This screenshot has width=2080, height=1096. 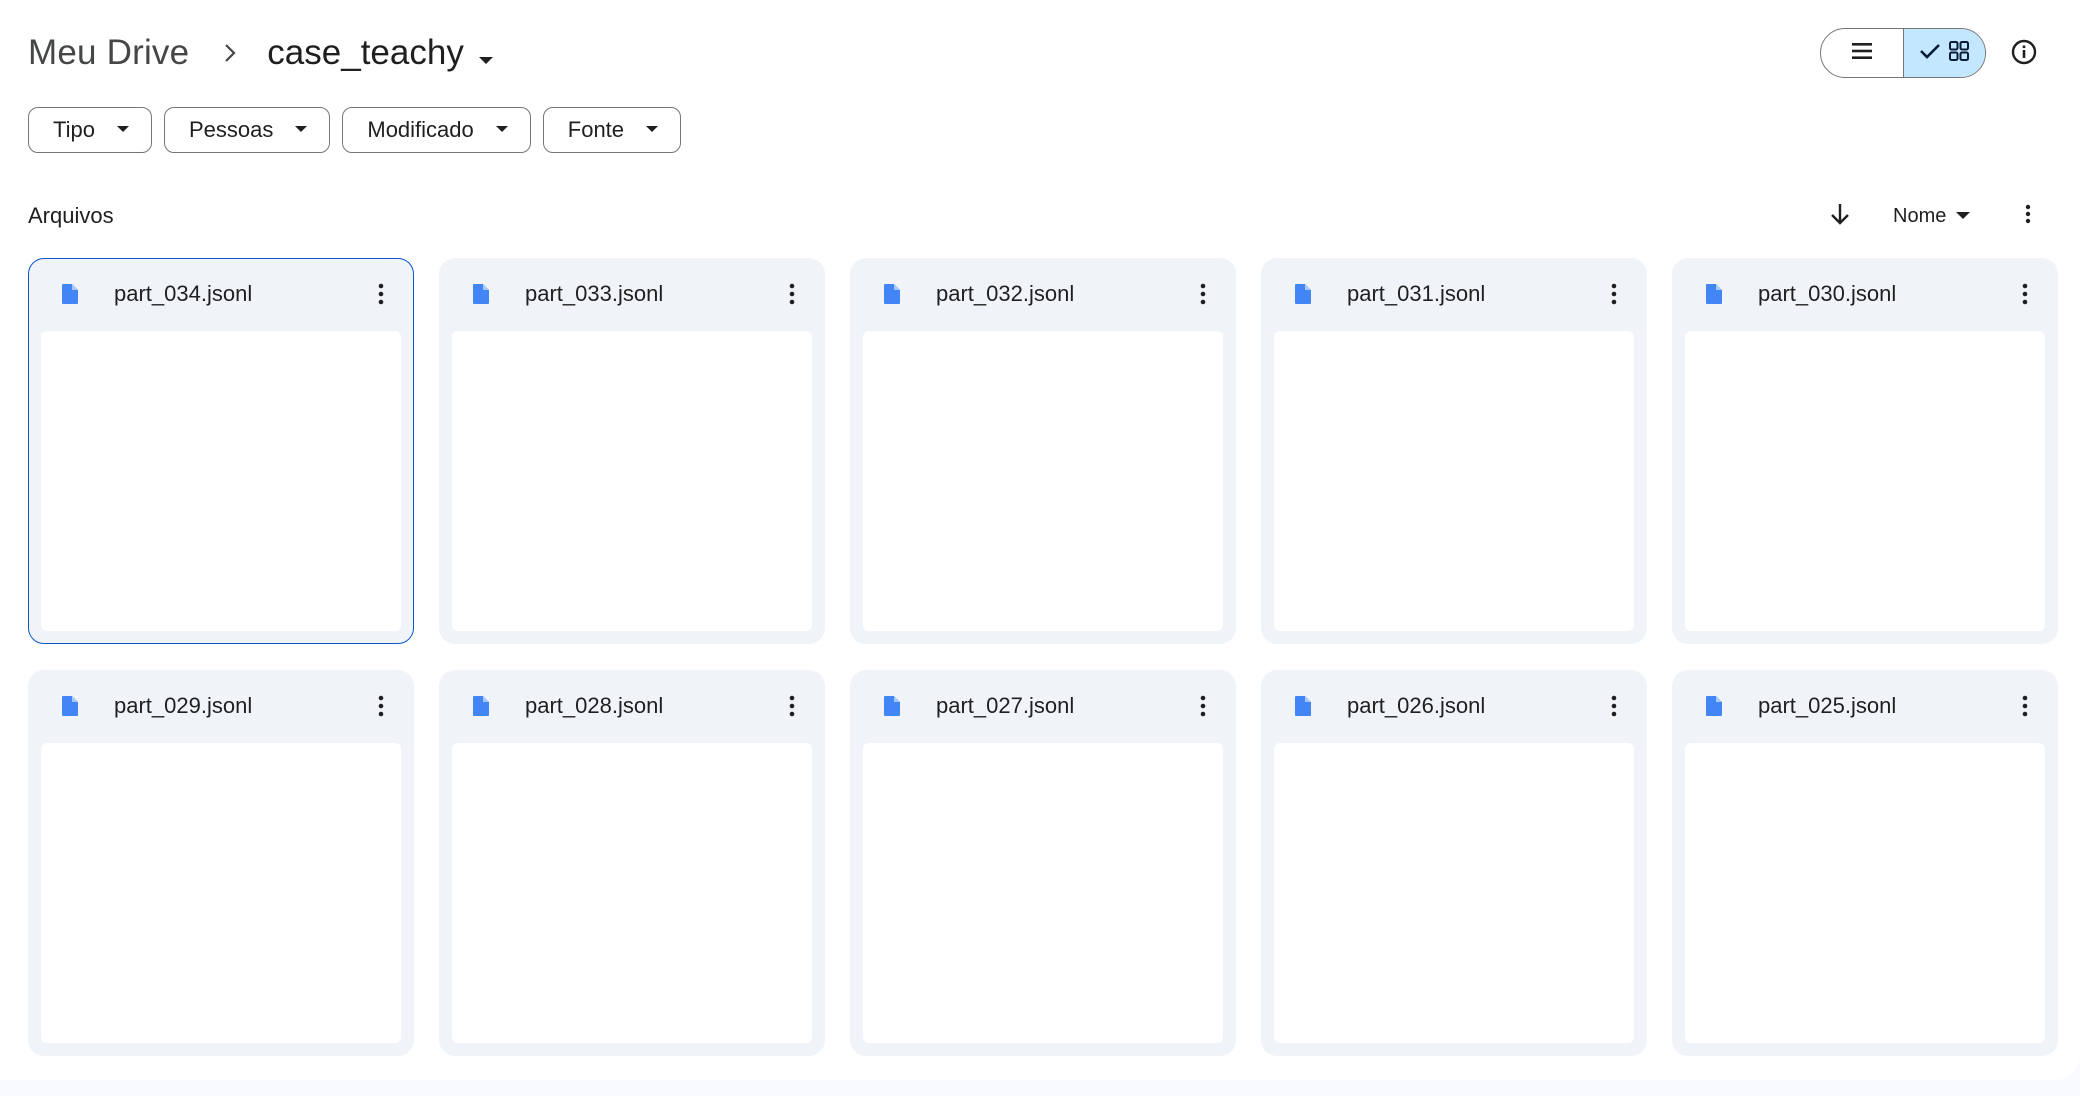 I want to click on file-card: part_028.jsonl, so click(x=632, y=863).